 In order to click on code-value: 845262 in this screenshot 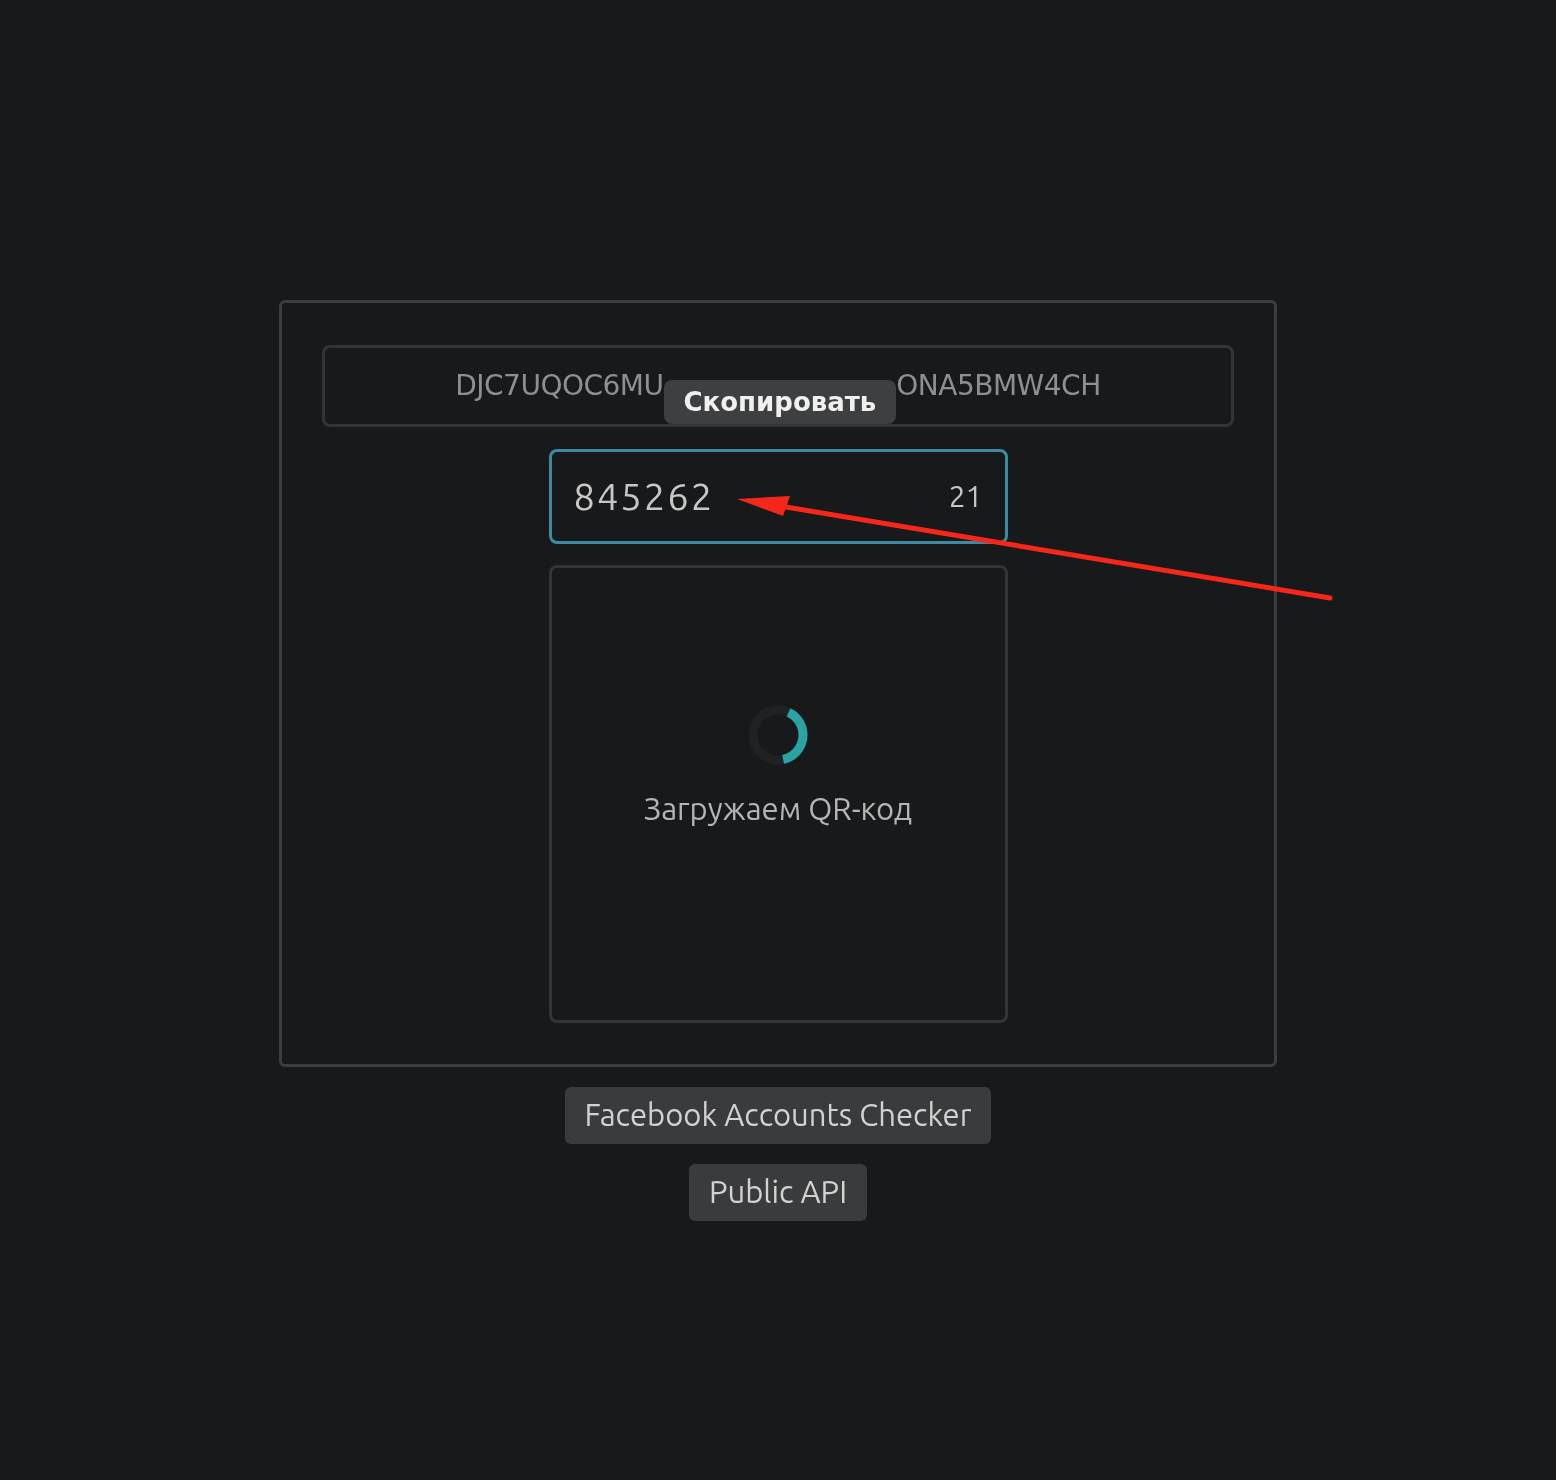, I will do `click(644, 496)`.